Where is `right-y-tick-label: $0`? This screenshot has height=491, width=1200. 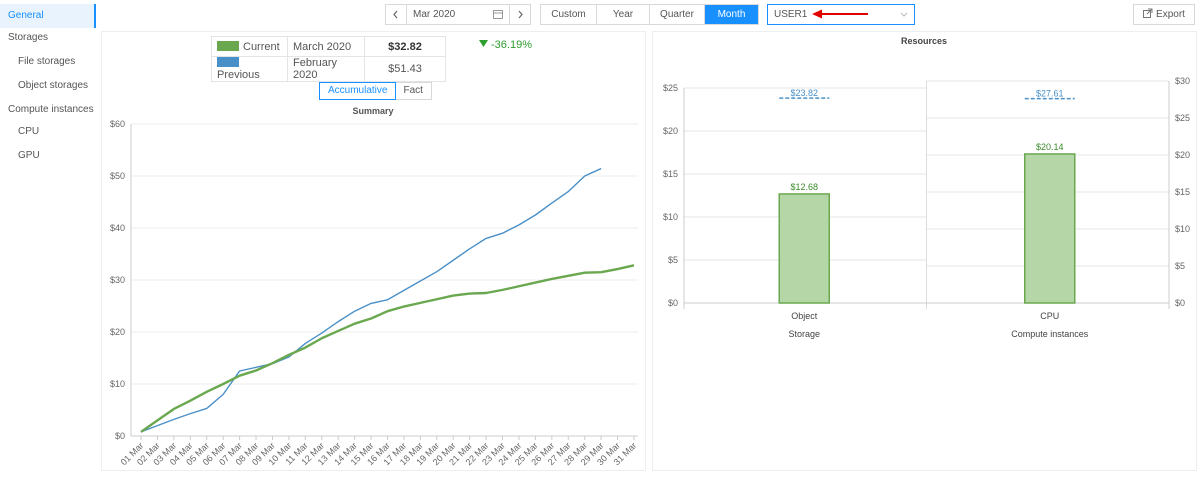 right-y-tick-label: $0 is located at coordinates (1180, 303).